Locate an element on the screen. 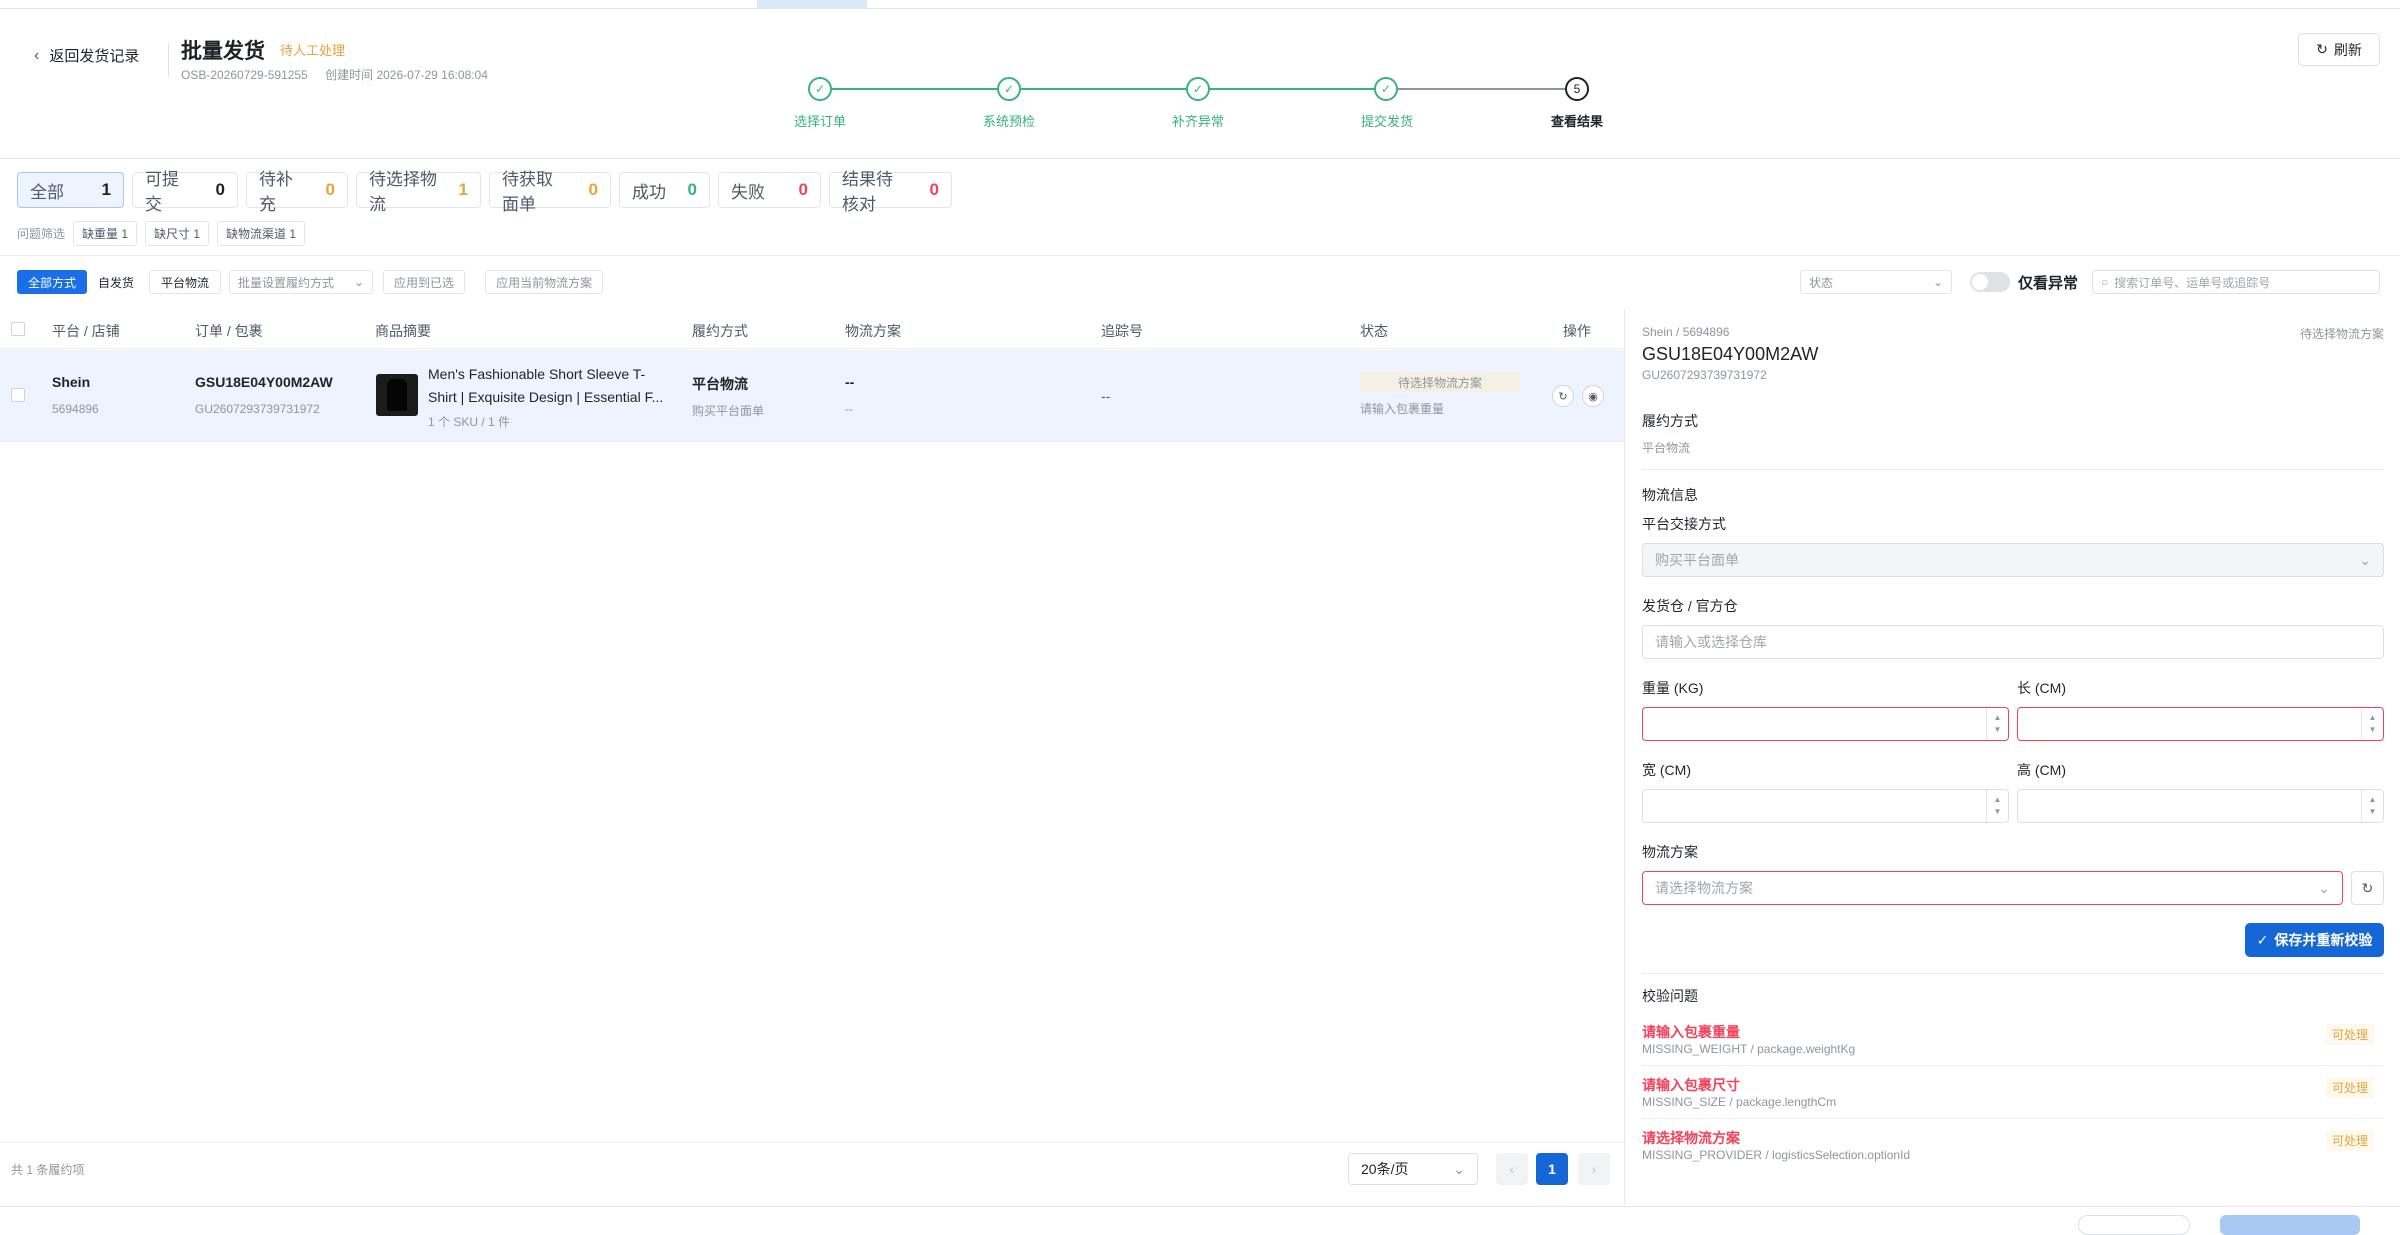 Image resolution: width=2400 pixels, height=1235 pixels. refresh-icon: ↻ is located at coordinates (2367, 887).